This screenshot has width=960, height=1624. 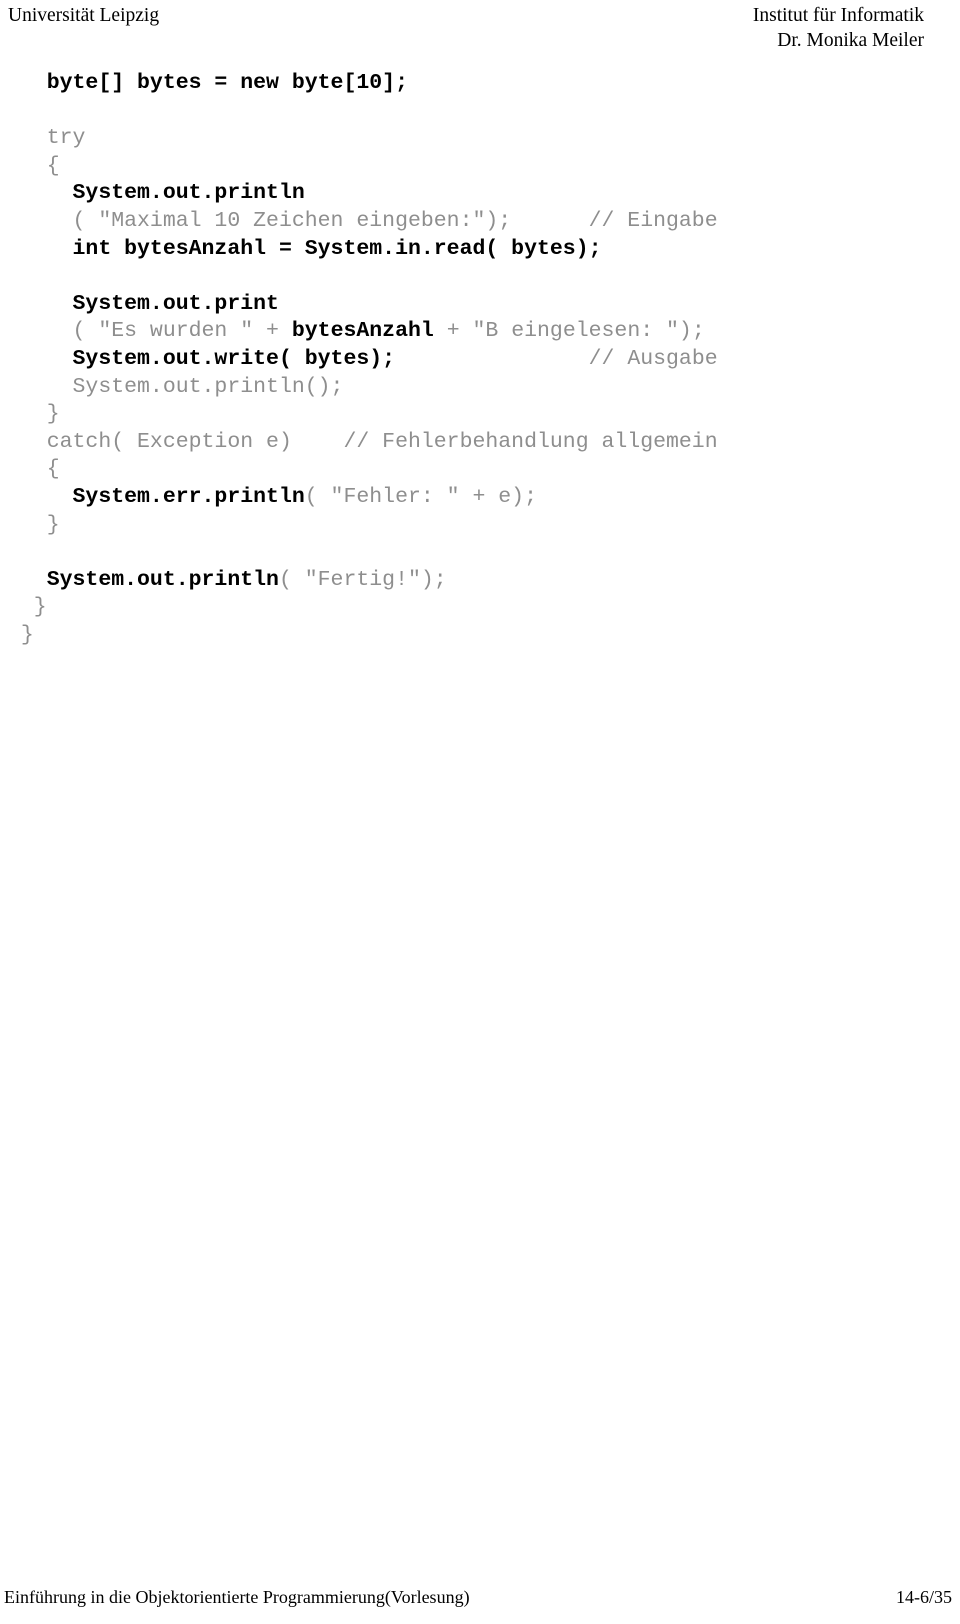 What do you see at coordinates (84, 15) in the screenshot?
I see `header-institution: Universität Leipzig` at bounding box center [84, 15].